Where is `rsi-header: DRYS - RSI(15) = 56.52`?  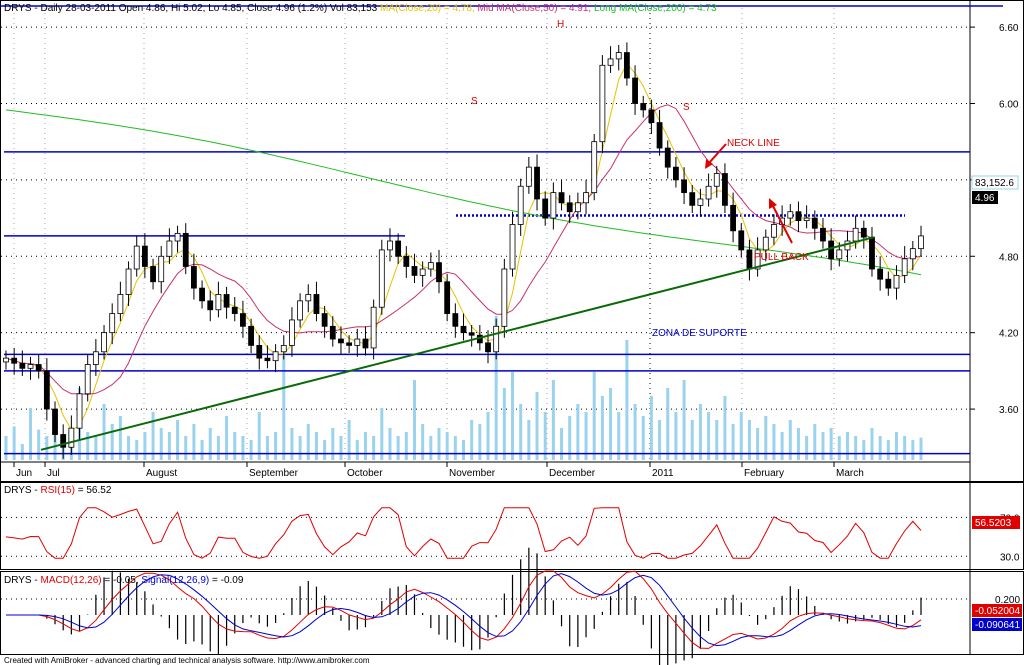
rsi-header: DRYS - RSI(15) = 56.52 is located at coordinates (58, 490).